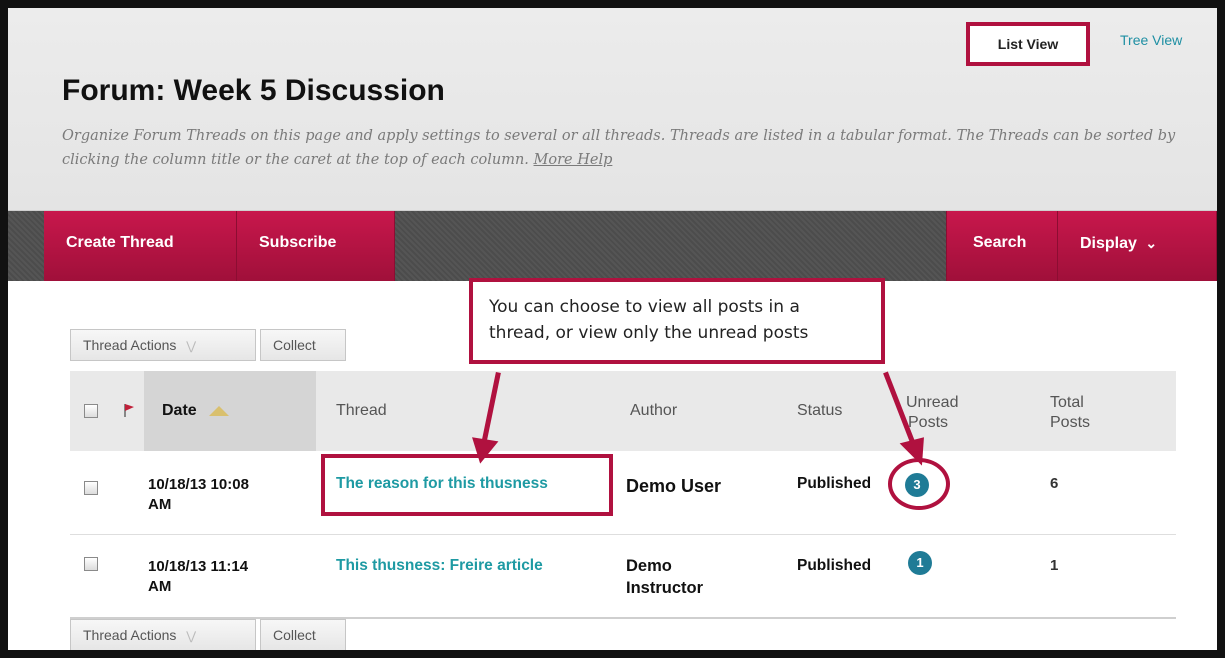 The height and width of the screenshot is (658, 1225). What do you see at coordinates (665, 588) in the screenshot?
I see `row-author-line2: Instructor` at bounding box center [665, 588].